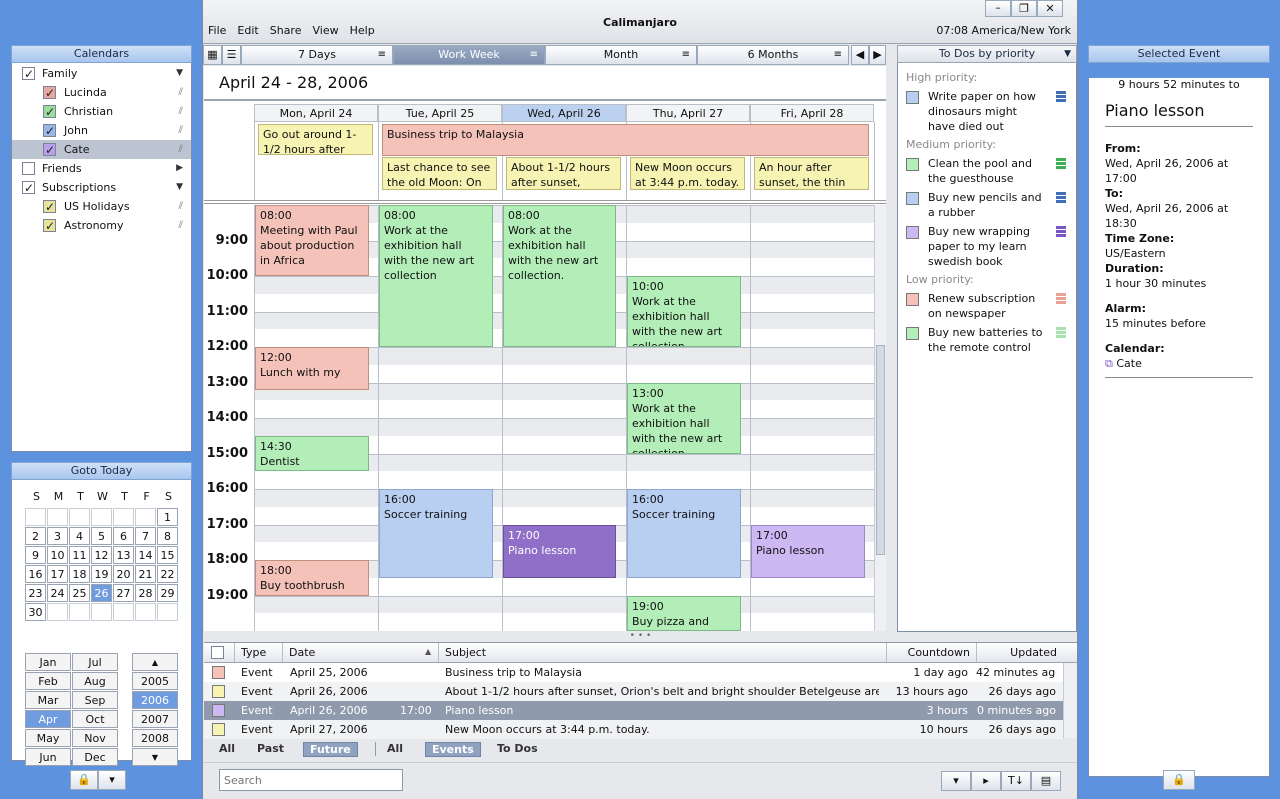  What do you see at coordinates (179, 73) in the screenshot?
I see `chevron-down-icon: ▼` at bounding box center [179, 73].